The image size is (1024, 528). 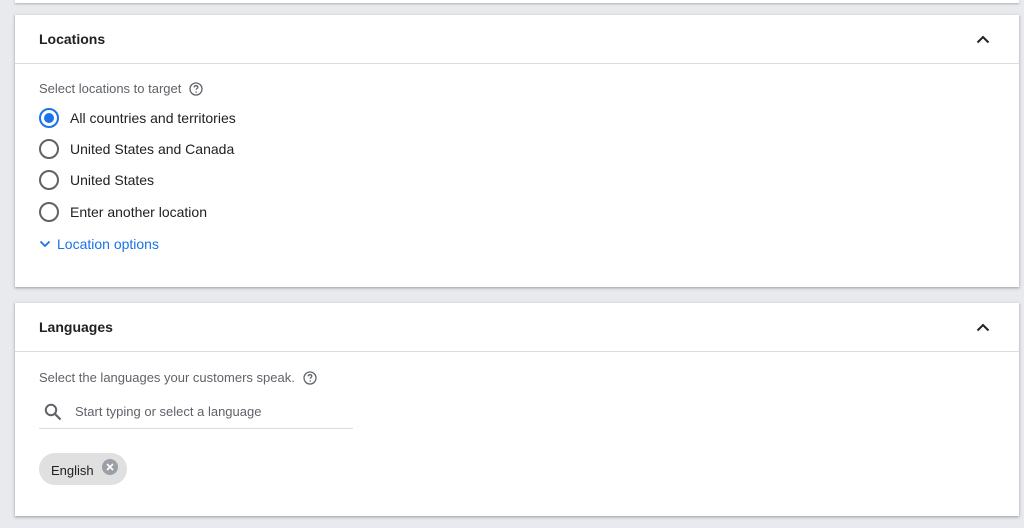 I want to click on languages-title: Languages, so click(x=76, y=327).